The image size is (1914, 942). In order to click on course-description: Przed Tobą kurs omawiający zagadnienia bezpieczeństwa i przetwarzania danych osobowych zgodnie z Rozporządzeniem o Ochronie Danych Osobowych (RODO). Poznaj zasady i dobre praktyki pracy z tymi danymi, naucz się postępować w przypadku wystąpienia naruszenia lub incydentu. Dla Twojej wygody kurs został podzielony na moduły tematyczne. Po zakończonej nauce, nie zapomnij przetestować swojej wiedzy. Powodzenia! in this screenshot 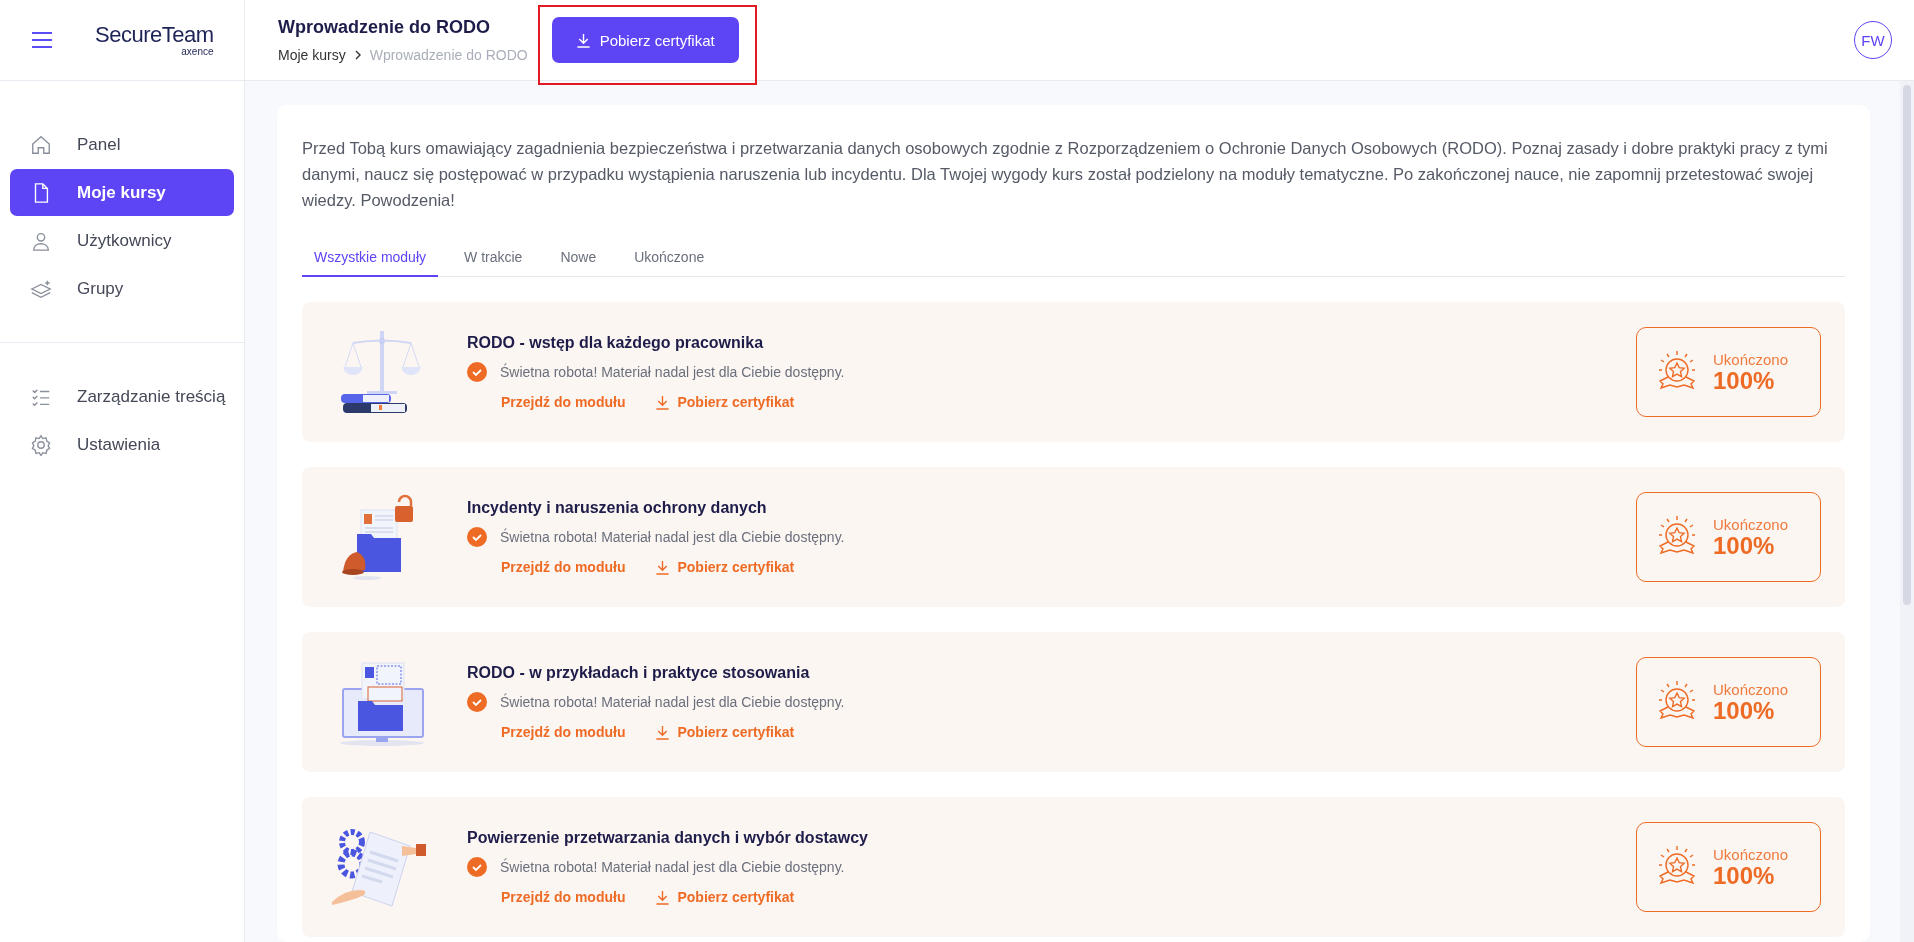, I will do `click(1065, 174)`.